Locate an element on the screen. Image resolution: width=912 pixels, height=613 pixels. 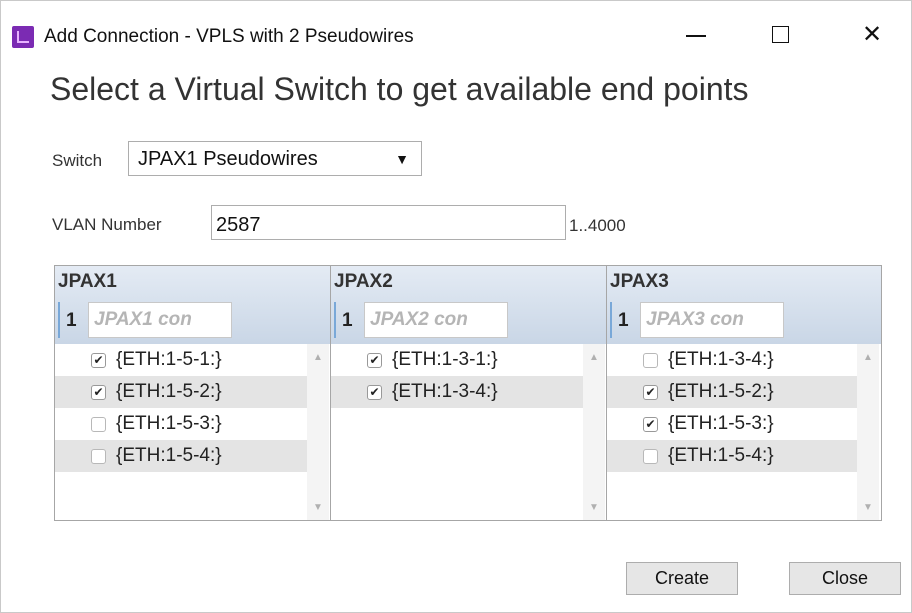
list-item: {ETH:1-3-4:} is located at coordinates (732, 360).